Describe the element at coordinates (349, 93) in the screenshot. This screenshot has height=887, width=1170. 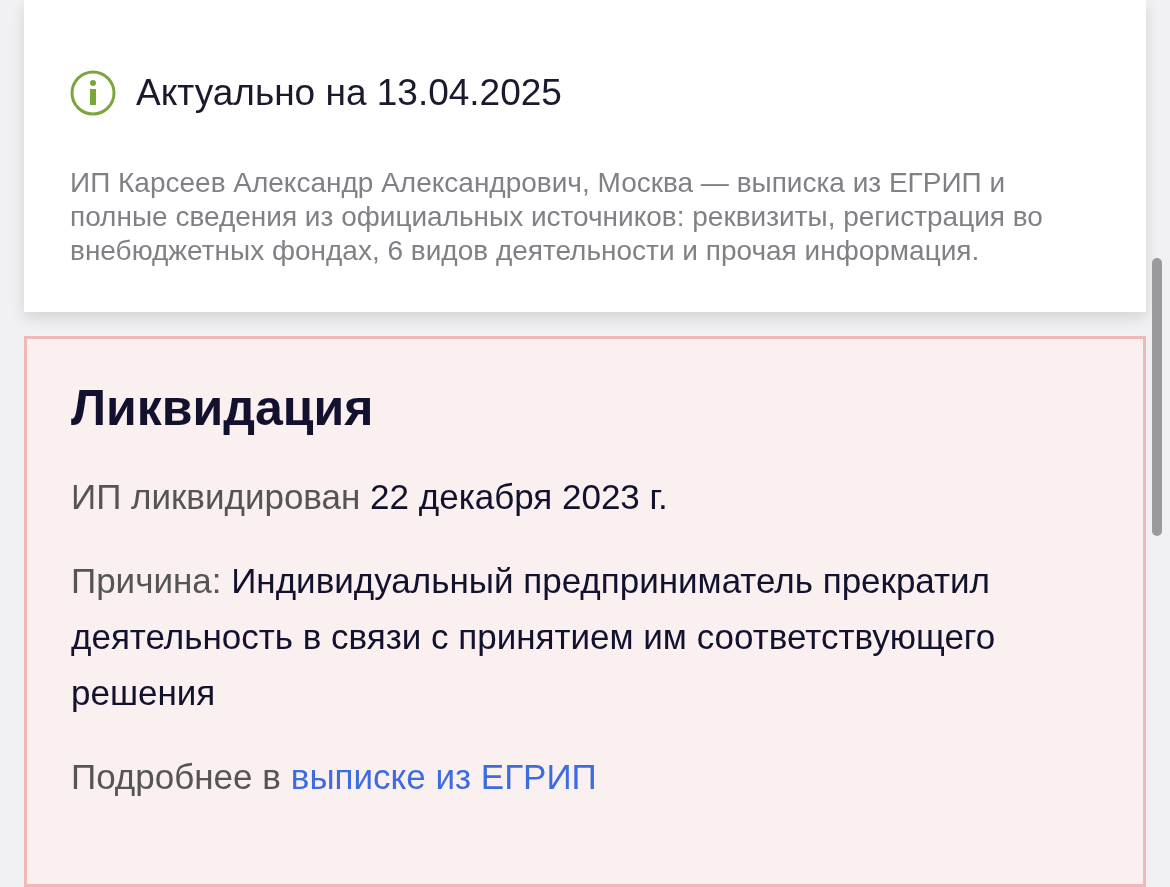
I see `actuality-title: Актуально на 13.04.2025` at that location.